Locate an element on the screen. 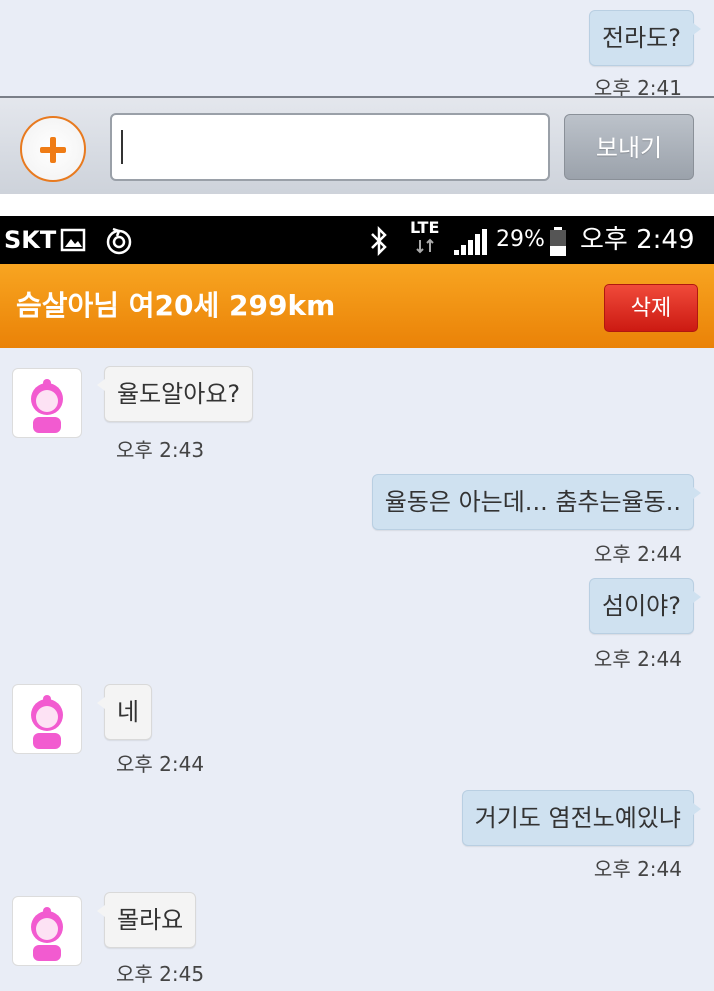 This screenshot has height=991, width=714. message-input is located at coordinates (330, 147).